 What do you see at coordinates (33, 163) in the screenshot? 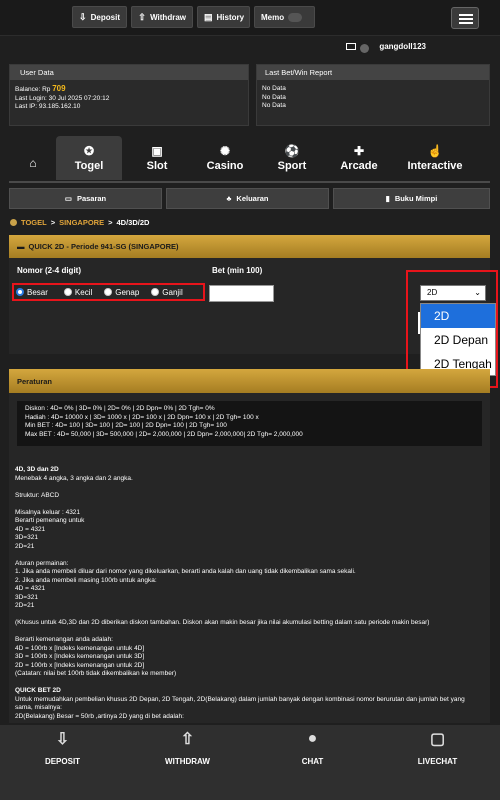
I see `home-icon: ⌂` at bounding box center [33, 163].